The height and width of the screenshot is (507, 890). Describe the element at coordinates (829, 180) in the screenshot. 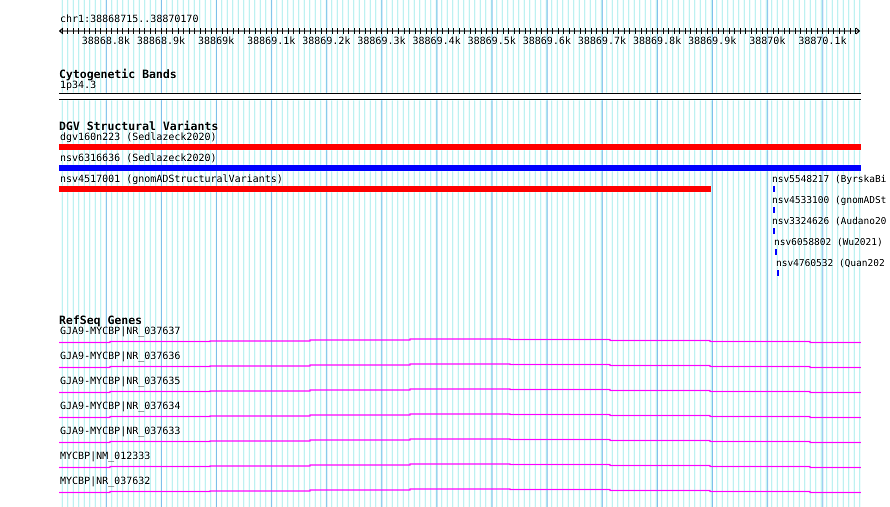

I see `feature-label: nsv5548217 (ByrskaBi` at that location.